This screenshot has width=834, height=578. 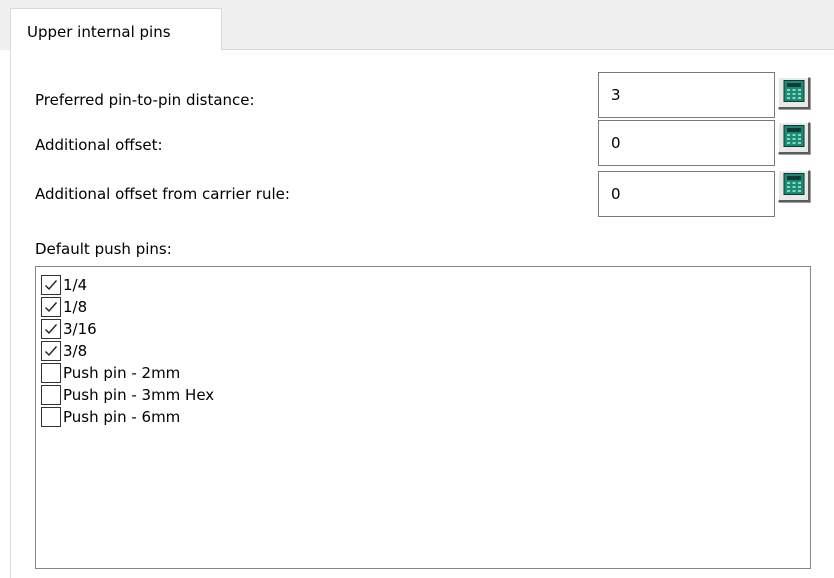 What do you see at coordinates (686, 143) in the screenshot?
I see `additional-offset-input` at bounding box center [686, 143].